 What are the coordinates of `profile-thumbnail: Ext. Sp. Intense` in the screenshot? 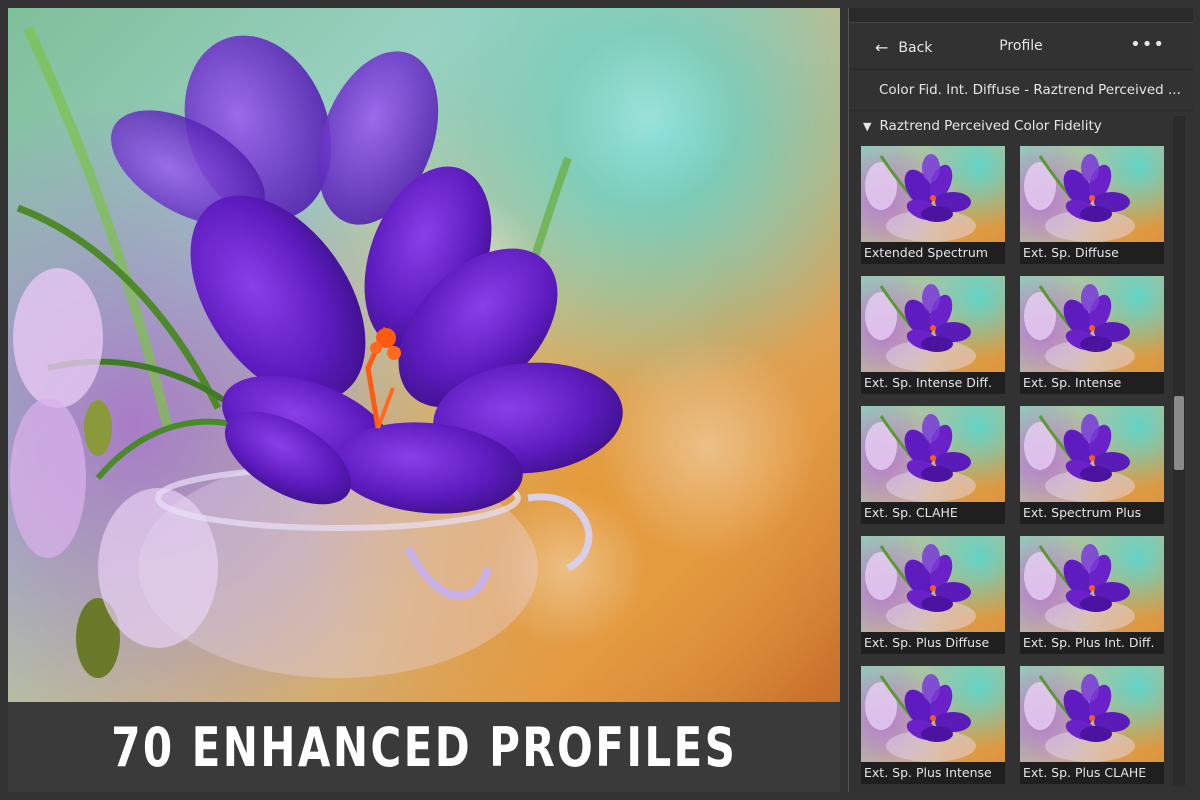 It's located at (1092, 335).